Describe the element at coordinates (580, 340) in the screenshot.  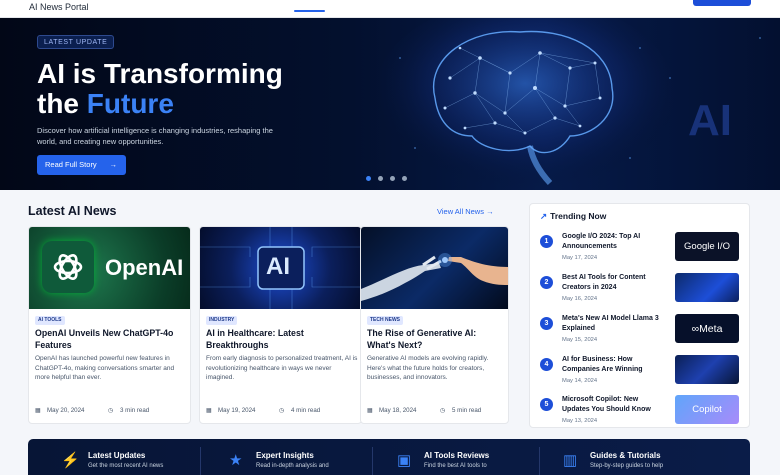
I see `trending-item-date: May 15, 2024` at that location.